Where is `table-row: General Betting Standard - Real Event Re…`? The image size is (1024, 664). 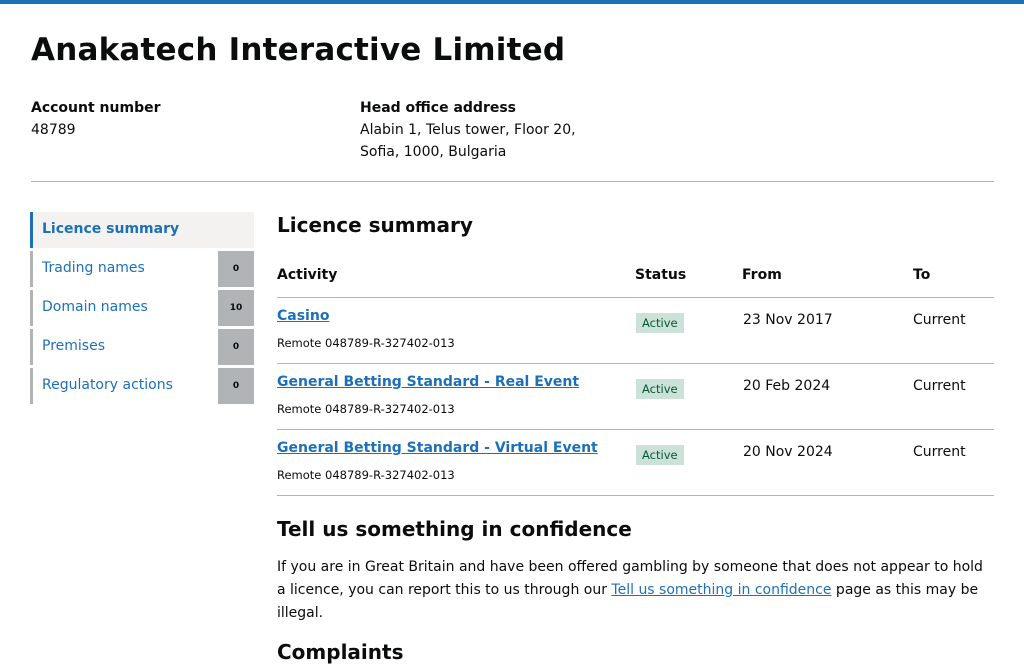 table-row: General Betting Standard - Real Event Re… is located at coordinates (635, 397).